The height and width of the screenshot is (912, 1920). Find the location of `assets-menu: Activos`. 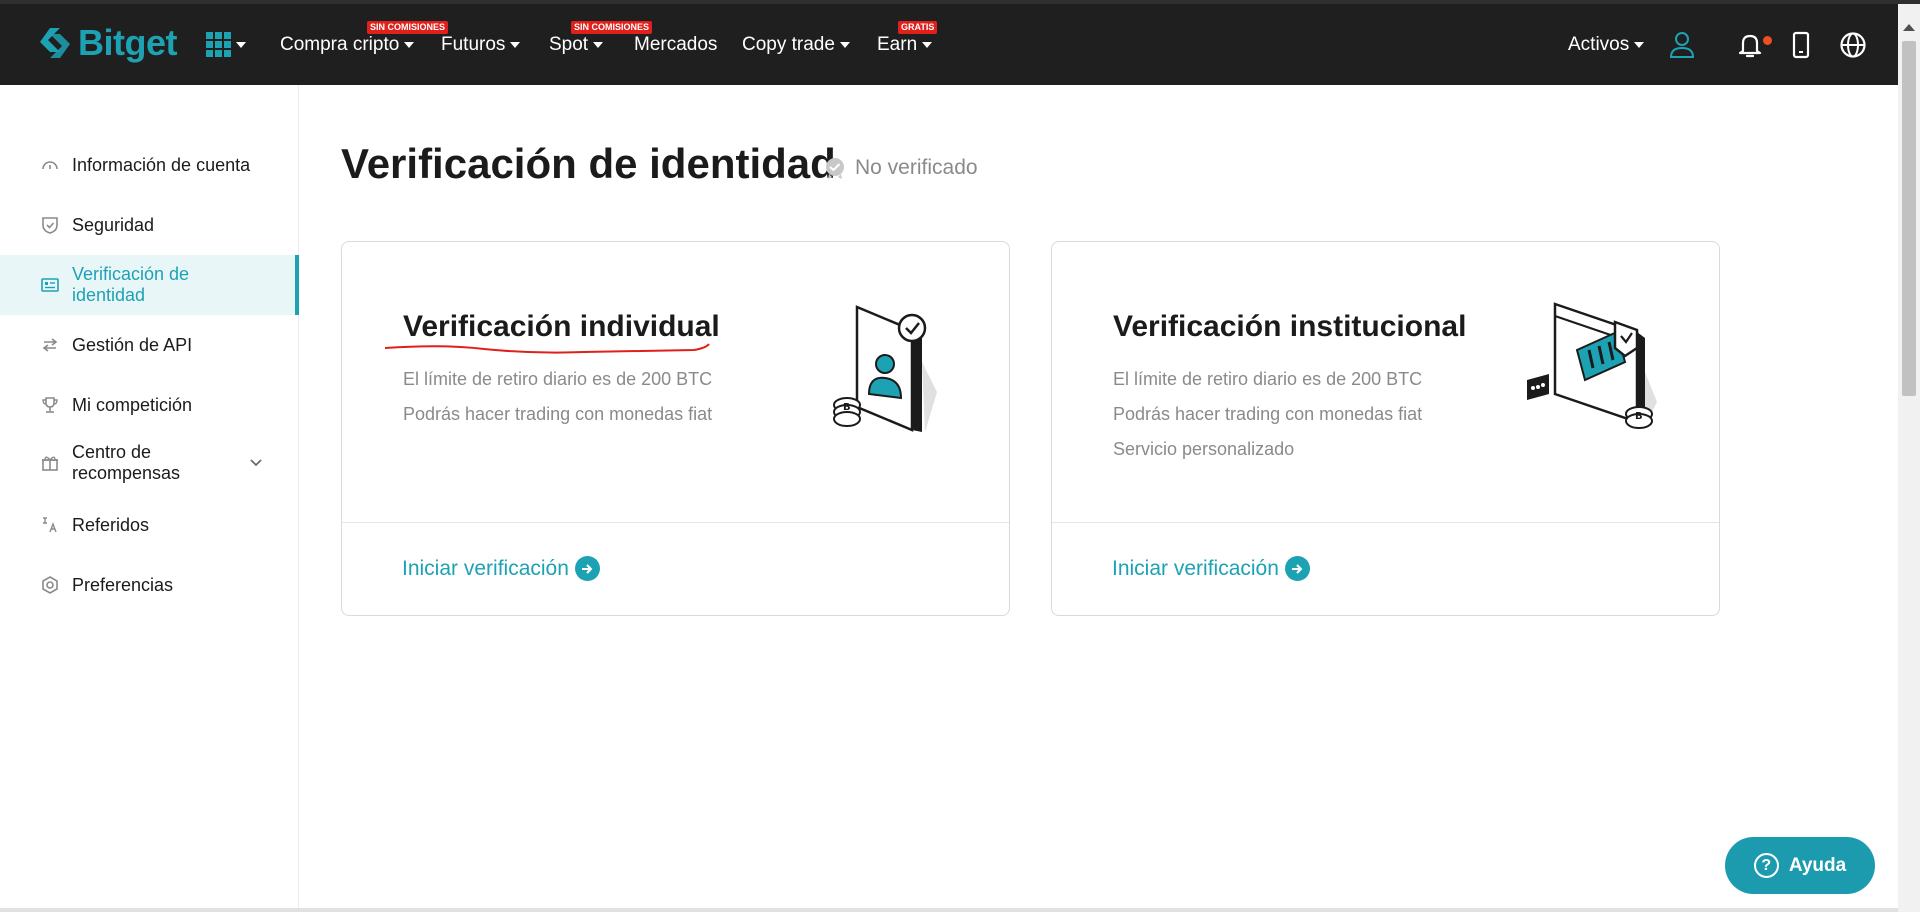

assets-menu: Activos is located at coordinates (1606, 45).